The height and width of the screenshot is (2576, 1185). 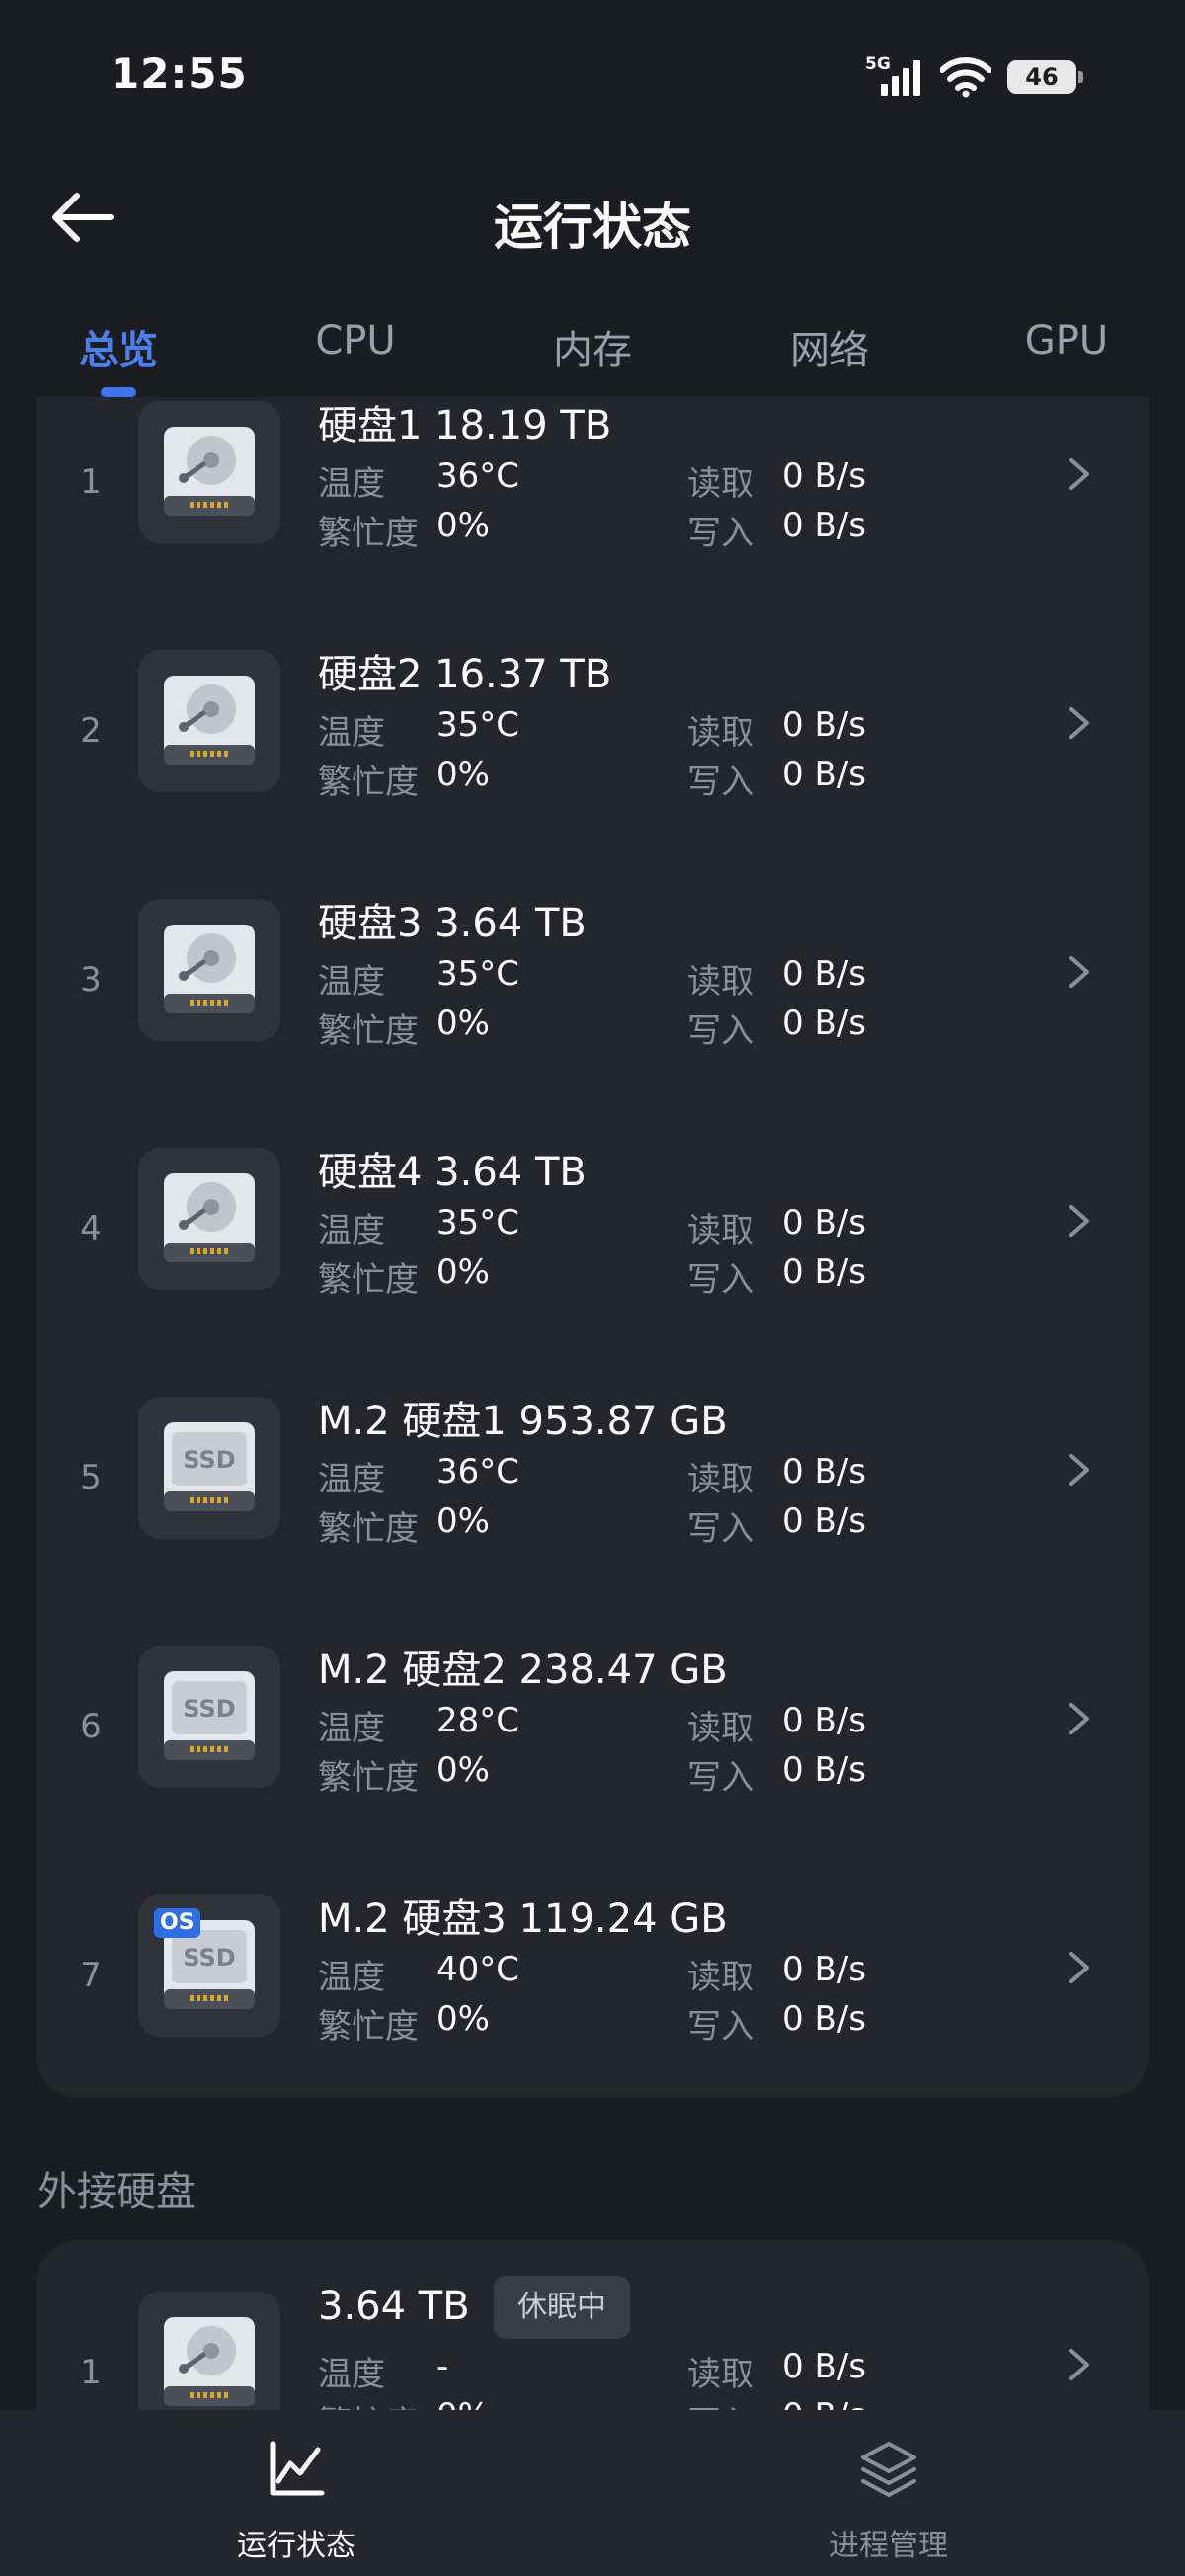 I want to click on temperature-value: 40°C, so click(x=478, y=1969).